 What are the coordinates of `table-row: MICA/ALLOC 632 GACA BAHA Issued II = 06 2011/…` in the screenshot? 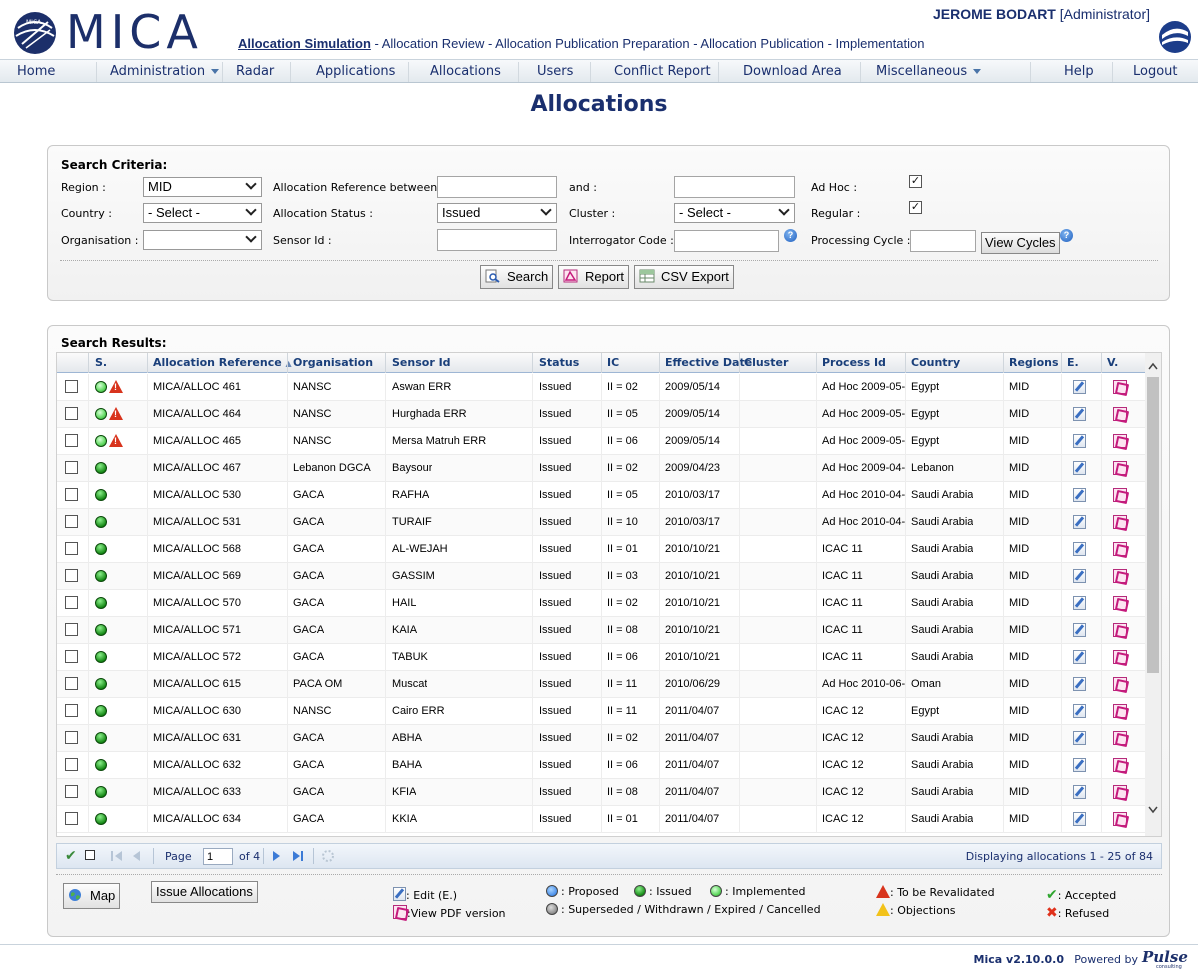 It's located at (602, 765).